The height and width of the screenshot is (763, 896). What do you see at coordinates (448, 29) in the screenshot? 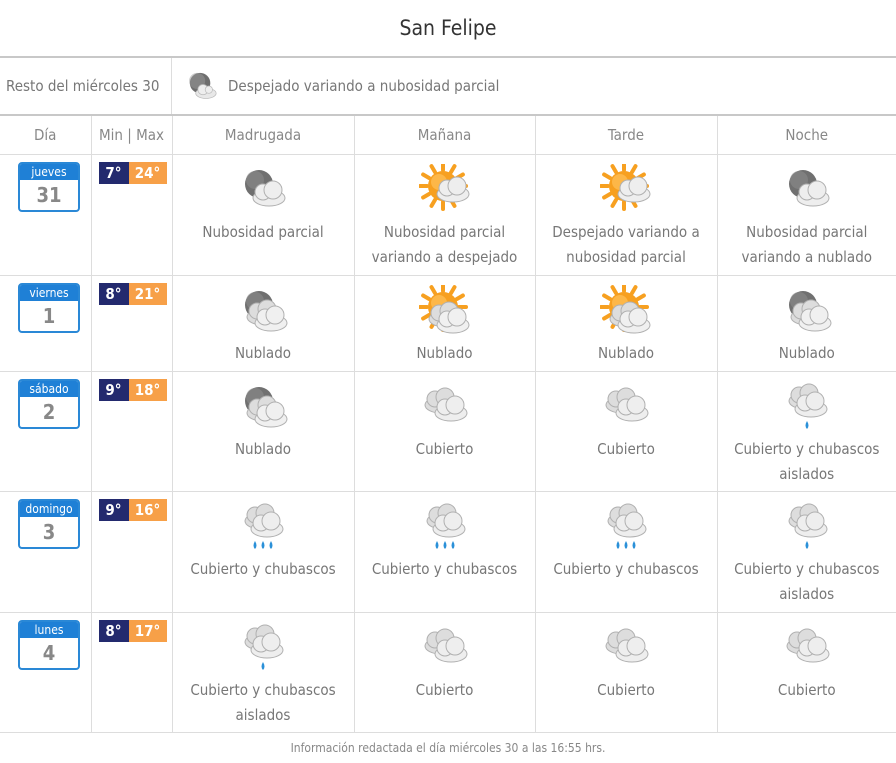
I see `location-title: San Felipe` at bounding box center [448, 29].